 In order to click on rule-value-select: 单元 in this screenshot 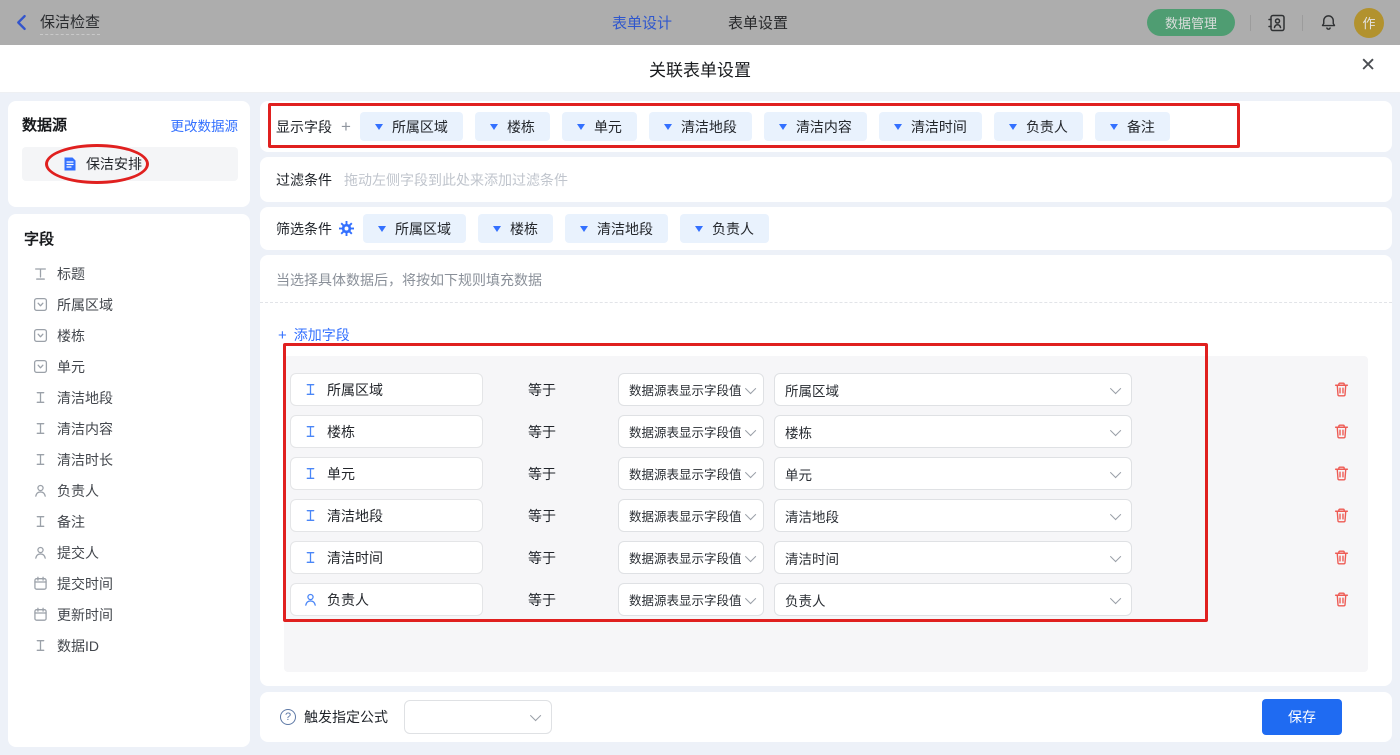, I will do `click(953, 473)`.